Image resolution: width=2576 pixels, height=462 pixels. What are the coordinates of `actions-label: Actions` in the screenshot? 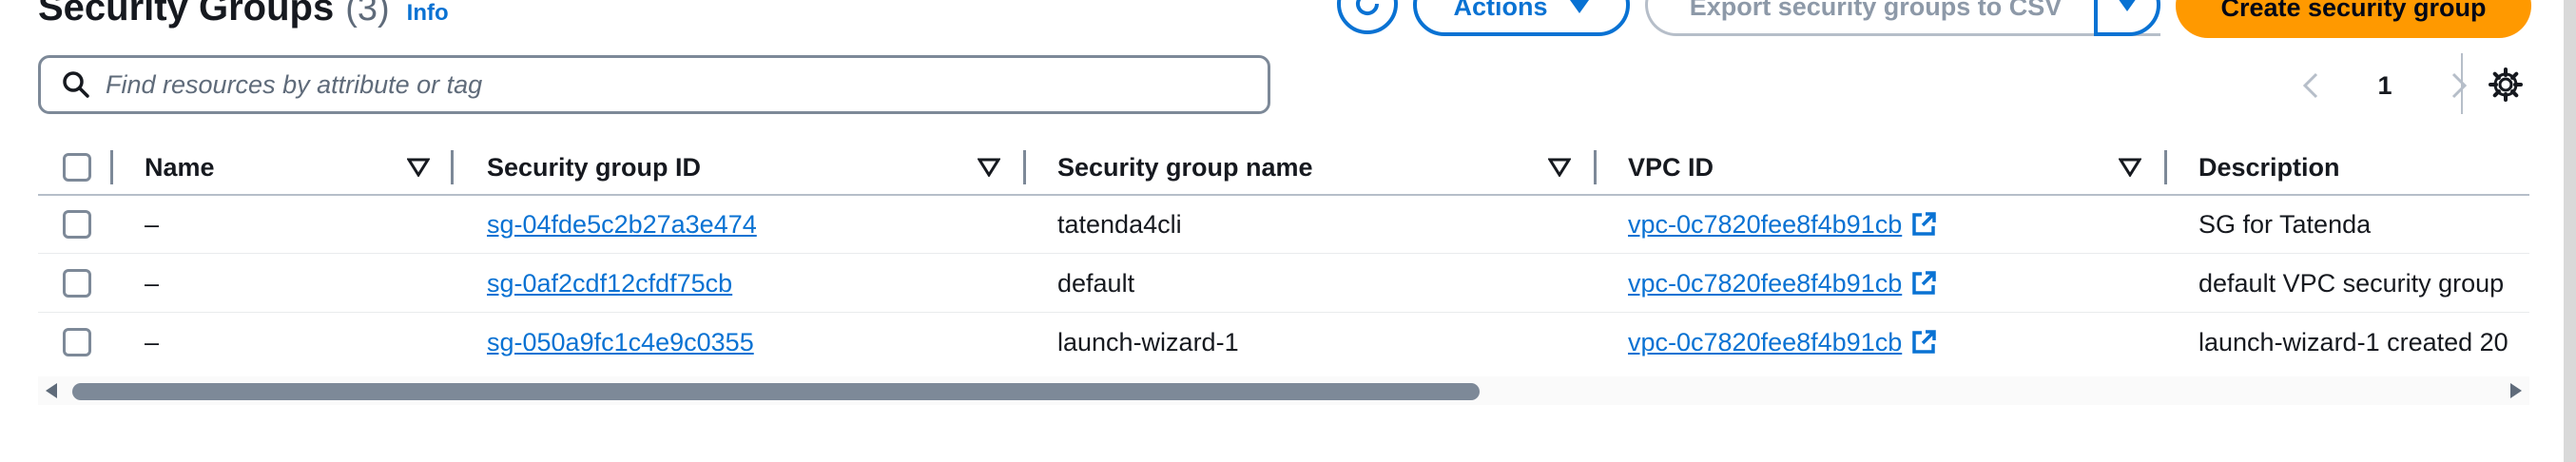 It's located at (1500, 10).